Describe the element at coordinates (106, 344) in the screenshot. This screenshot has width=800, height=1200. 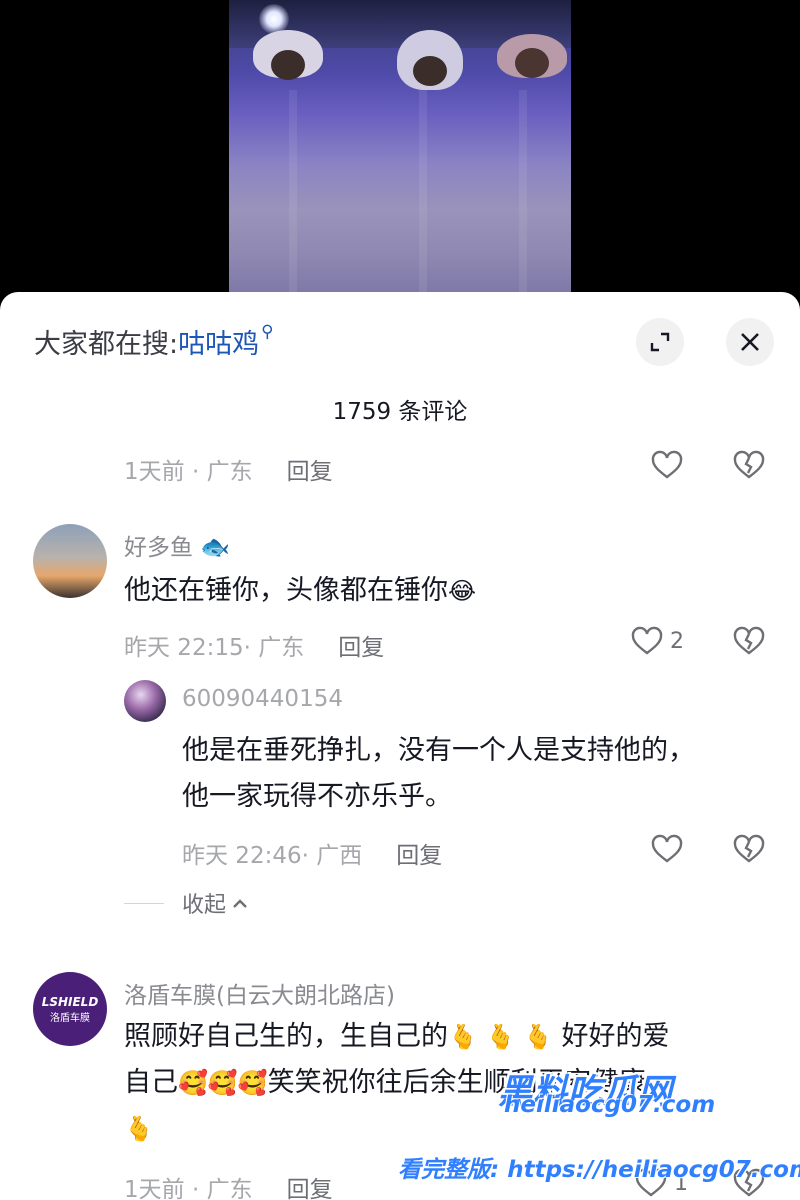
I see `search-prefix: 大家都在搜:` at that location.